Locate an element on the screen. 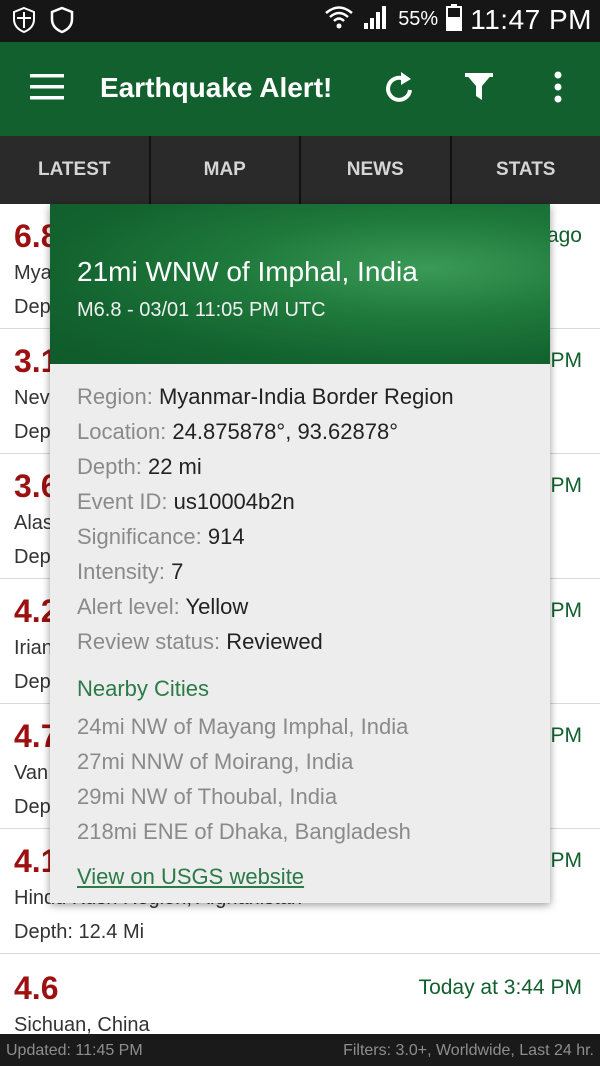  nearby-cities-heading: Nearby Cities is located at coordinates (143, 688).